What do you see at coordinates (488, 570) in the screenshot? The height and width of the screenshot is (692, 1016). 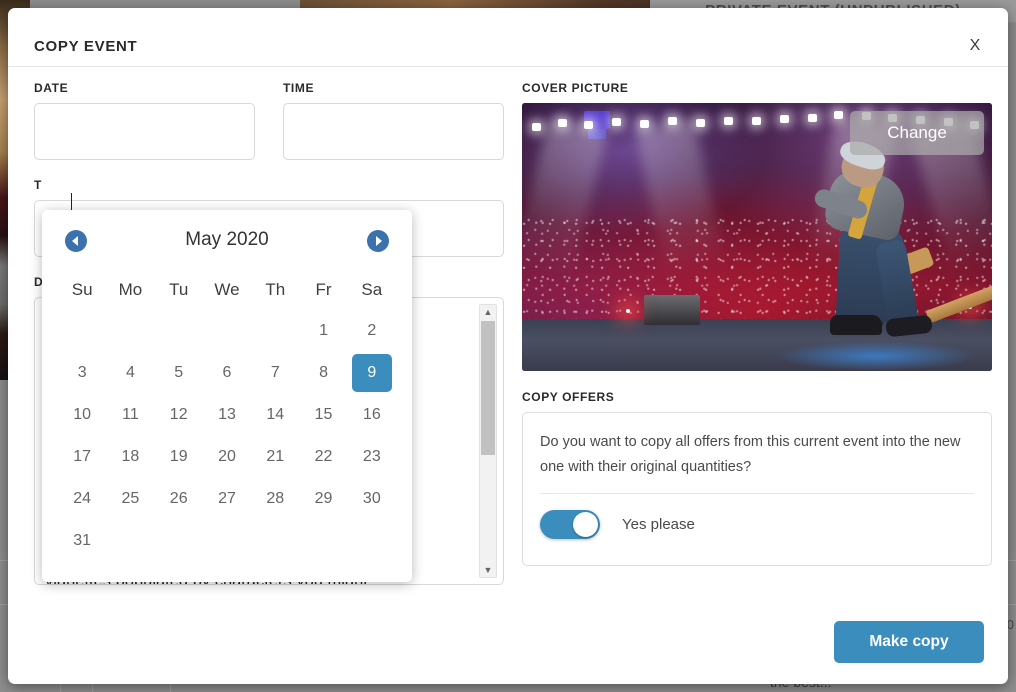 I see `scroll-down-icon: ▼` at bounding box center [488, 570].